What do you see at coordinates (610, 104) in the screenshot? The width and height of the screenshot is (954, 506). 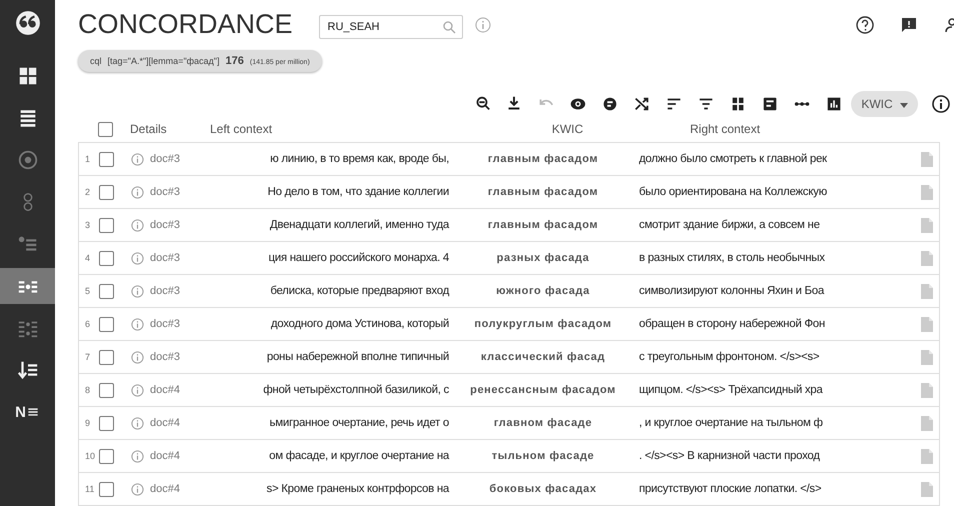 I see `badge-icon` at bounding box center [610, 104].